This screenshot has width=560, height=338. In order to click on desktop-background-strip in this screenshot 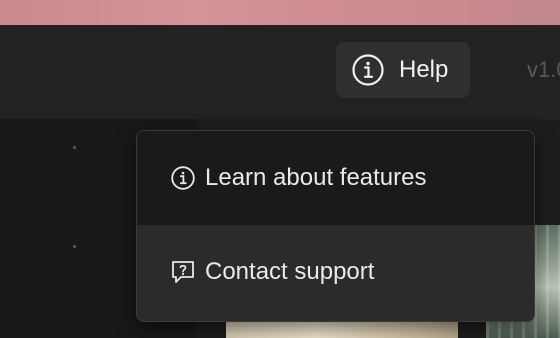, I will do `click(280, 12)`.